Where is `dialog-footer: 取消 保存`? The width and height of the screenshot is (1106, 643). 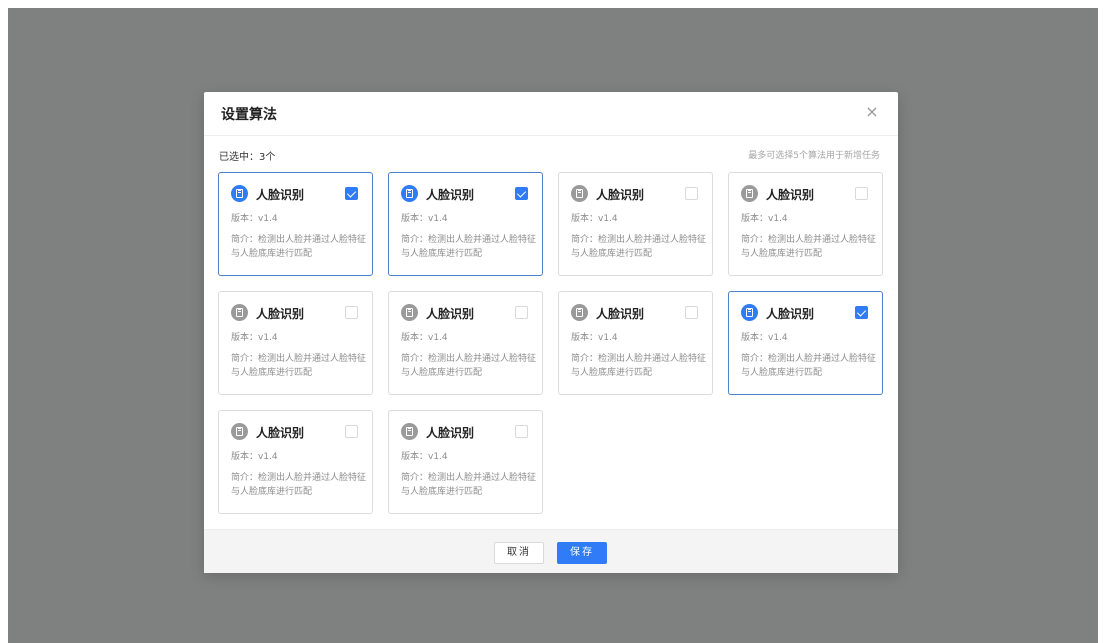
dialog-footer: 取消 保存 is located at coordinates (551, 551).